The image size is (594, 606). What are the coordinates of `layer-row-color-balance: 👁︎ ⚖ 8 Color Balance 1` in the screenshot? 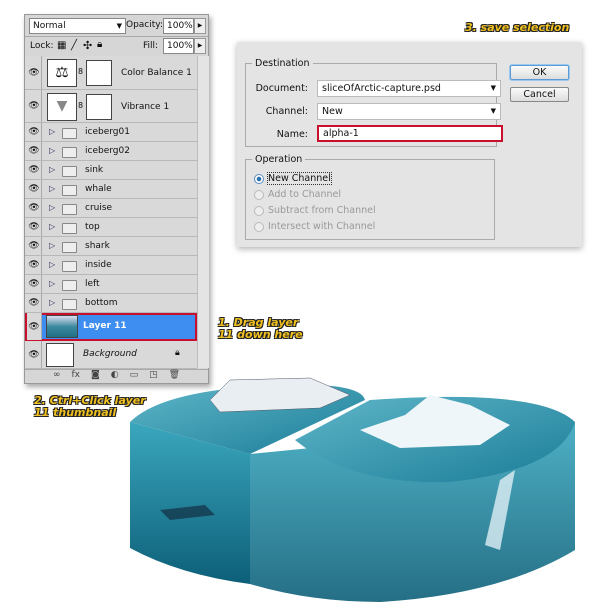 It's located at (111, 73).